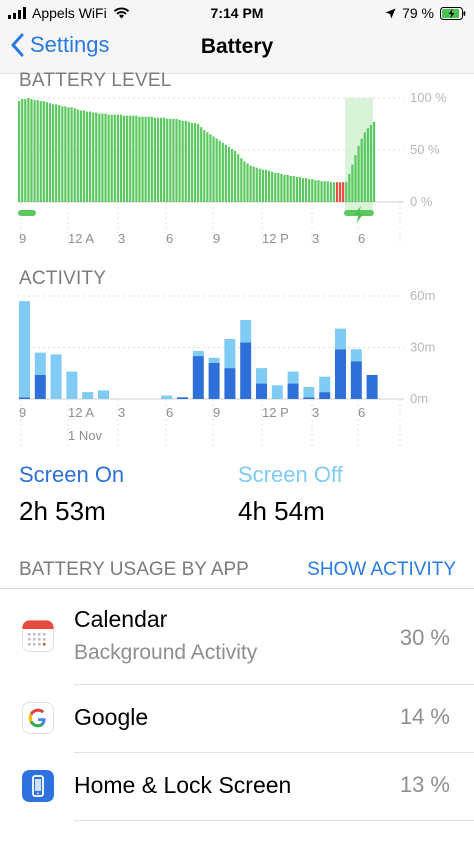 The image size is (474, 842). What do you see at coordinates (38, 786) in the screenshot?
I see `home-lock-screen-icon` at bounding box center [38, 786].